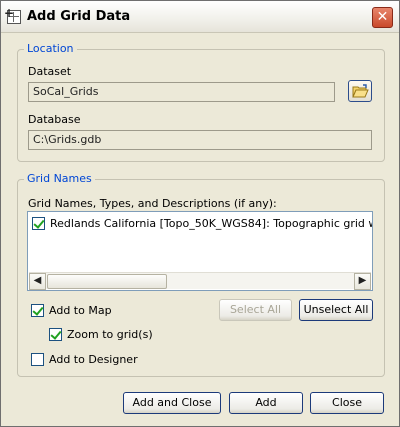  What do you see at coordinates (266, 403) in the screenshot?
I see `add-button: Add` at bounding box center [266, 403].